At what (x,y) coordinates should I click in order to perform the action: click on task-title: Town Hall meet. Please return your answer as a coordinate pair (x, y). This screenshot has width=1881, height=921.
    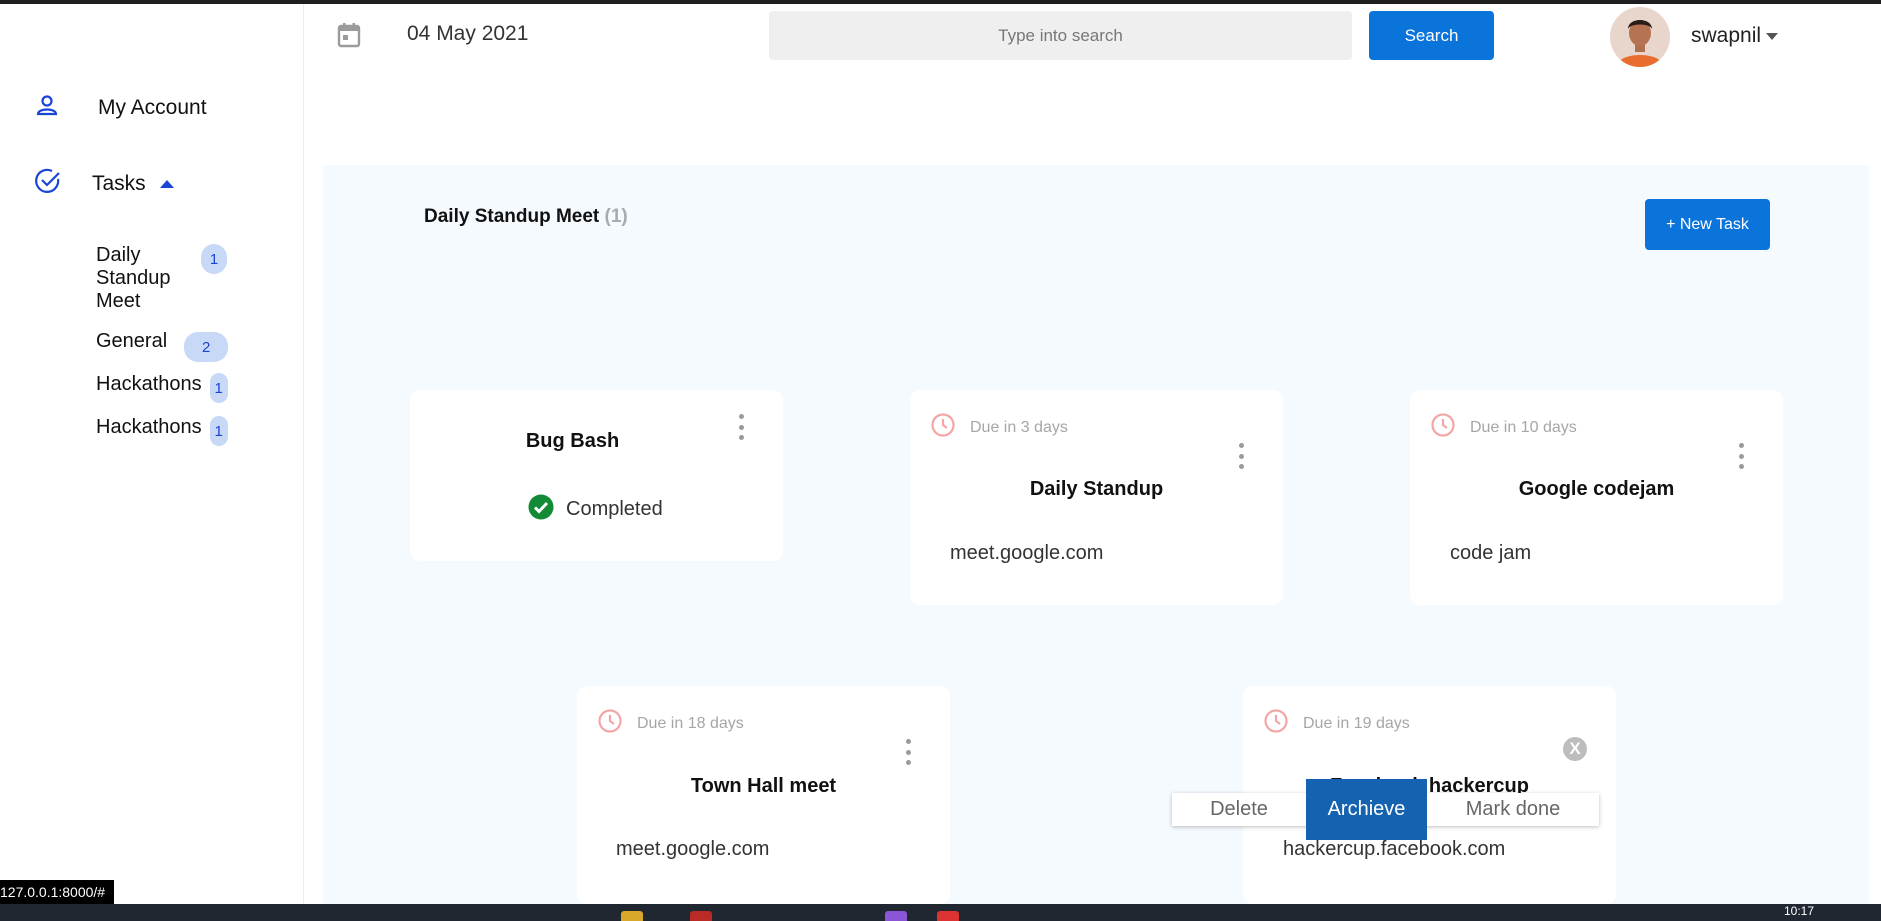
    Looking at the image, I should click on (763, 786).